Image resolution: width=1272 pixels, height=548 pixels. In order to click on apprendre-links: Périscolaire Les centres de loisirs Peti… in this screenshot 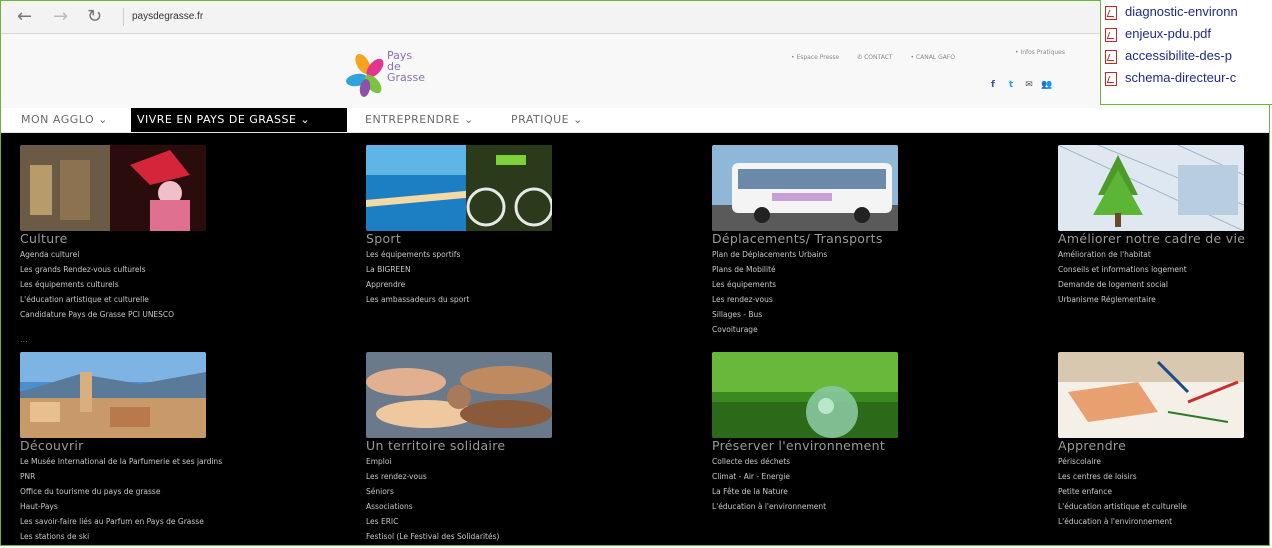, I will do `click(1122, 491)`.